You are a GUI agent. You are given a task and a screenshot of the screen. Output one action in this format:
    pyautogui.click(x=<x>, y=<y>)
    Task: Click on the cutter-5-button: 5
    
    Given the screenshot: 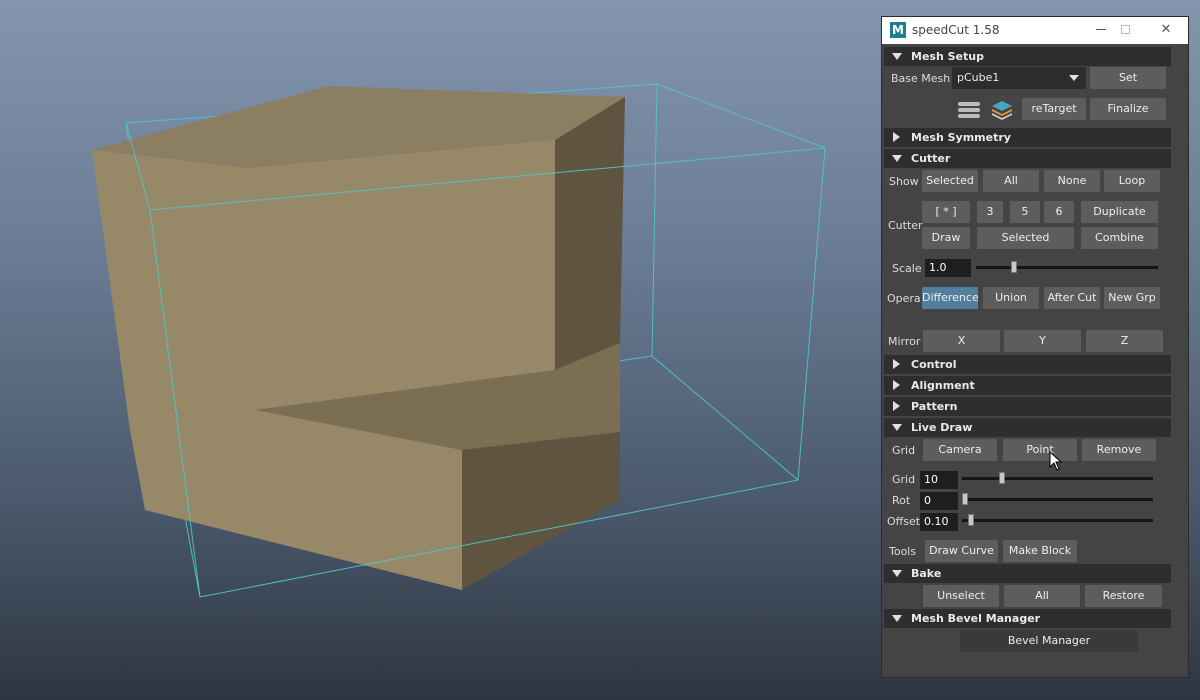 What is the action you would take?
    pyautogui.click(x=1025, y=212)
    